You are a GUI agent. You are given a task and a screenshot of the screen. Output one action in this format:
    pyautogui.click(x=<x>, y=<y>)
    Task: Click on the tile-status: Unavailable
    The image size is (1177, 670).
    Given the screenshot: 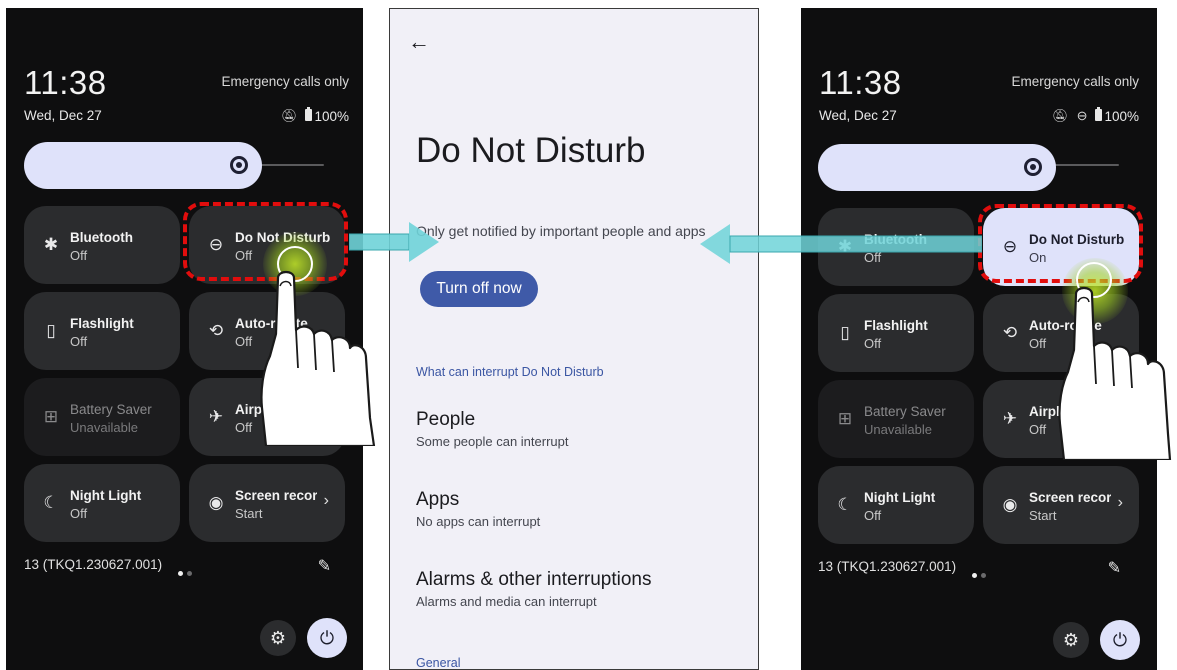 What is the action you would take?
    pyautogui.click(x=104, y=427)
    